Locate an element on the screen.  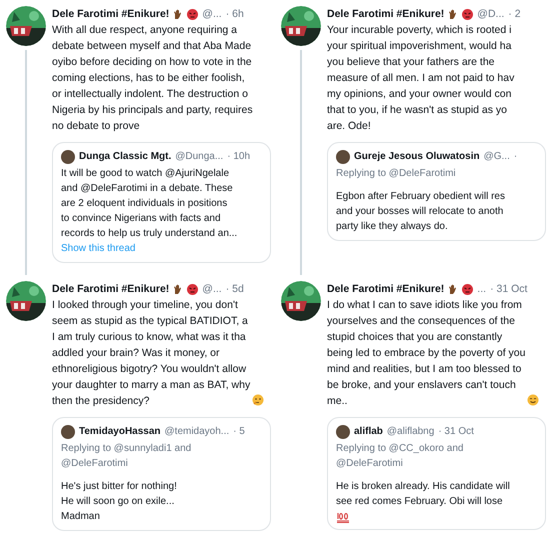
quoted-tweet-card: aliflab @aliflabng · 31 Oct Replying to @CC_okoro and @DeleFarotimi He is broken already. His candidate will see red comes February. Obi will lose is located at coordinates (436, 473).